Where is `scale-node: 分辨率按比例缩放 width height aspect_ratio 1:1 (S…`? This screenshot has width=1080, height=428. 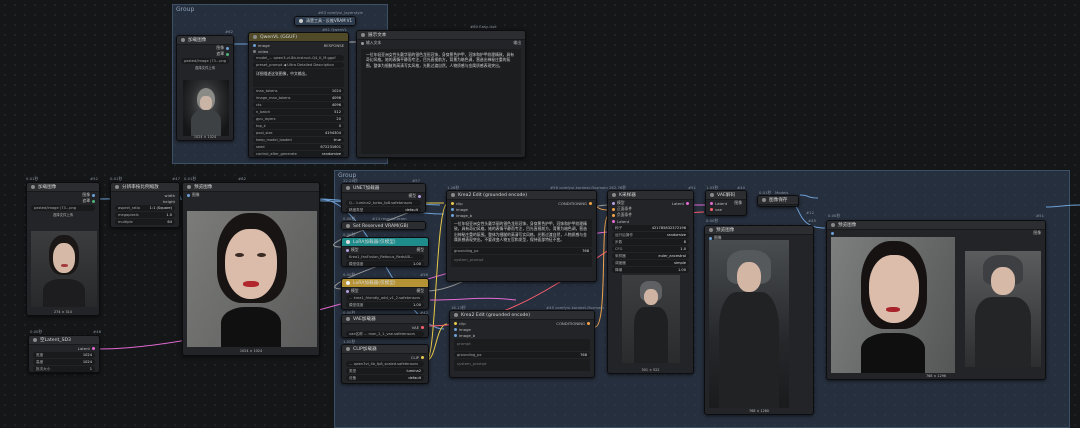 scale-node: 分辨率按比例缩放 width height aspect_ratio 1:1 (S… is located at coordinates (145, 205).